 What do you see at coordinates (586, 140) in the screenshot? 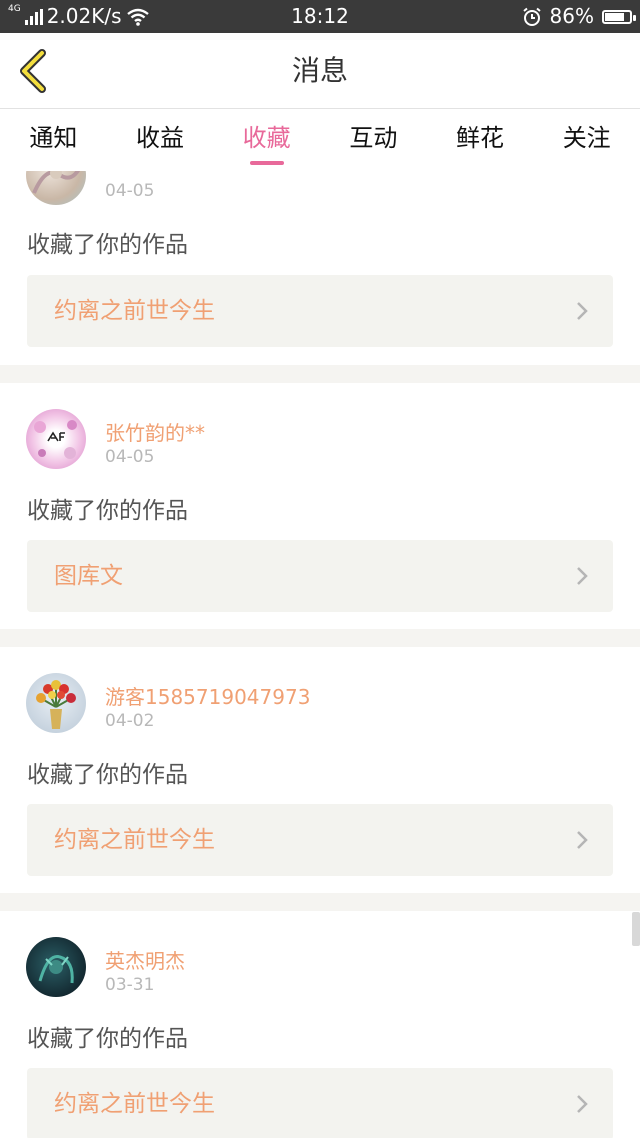
I see `tab-following: 关注` at bounding box center [586, 140].